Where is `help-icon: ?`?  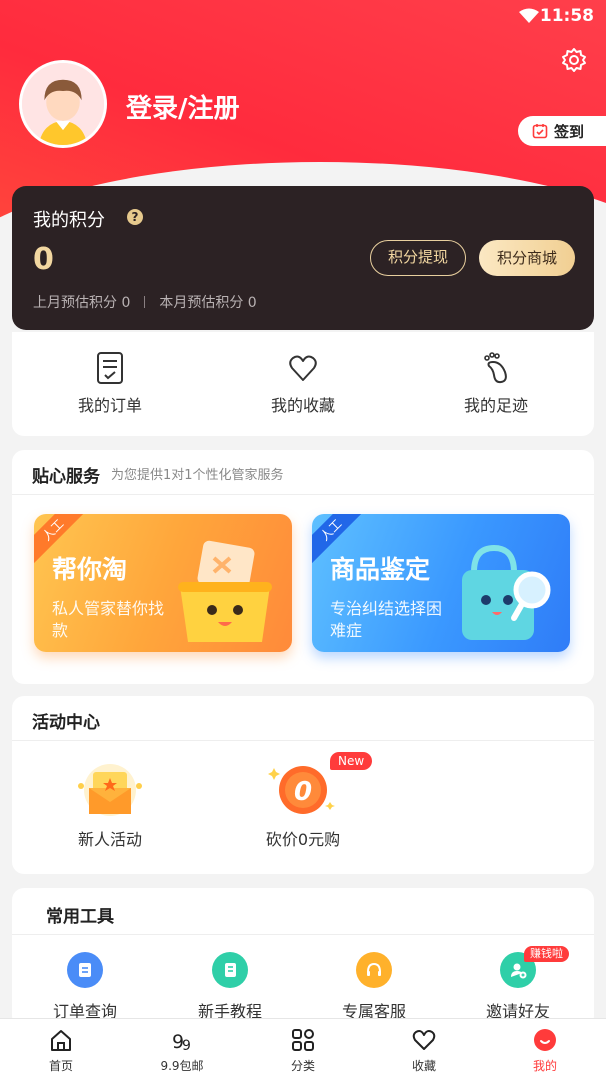
help-icon: ? is located at coordinates (135, 217).